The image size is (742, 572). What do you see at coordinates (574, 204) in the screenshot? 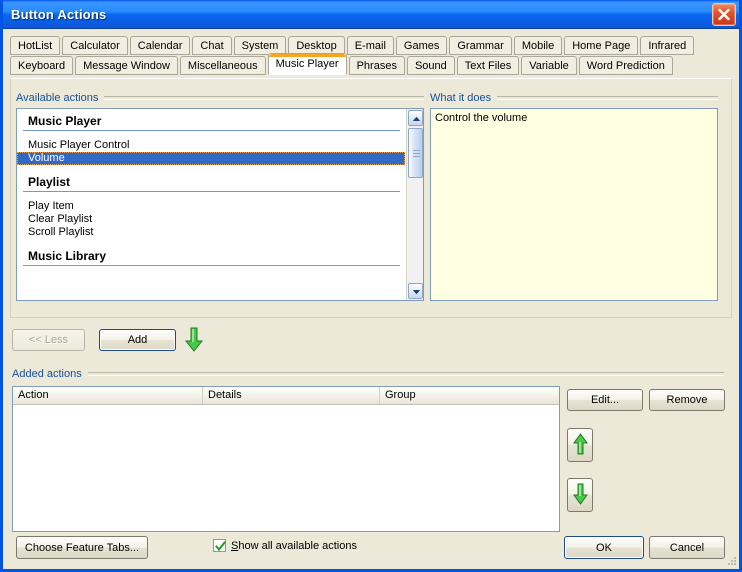
I see `what-it-does-description: Control the volume` at bounding box center [574, 204].